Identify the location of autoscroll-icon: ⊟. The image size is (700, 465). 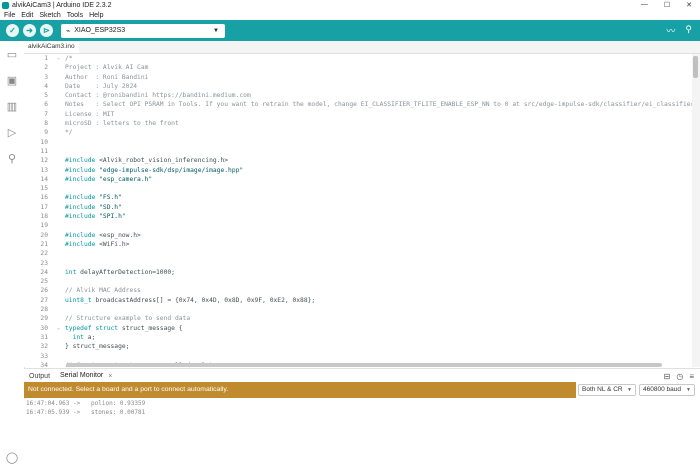
(667, 376).